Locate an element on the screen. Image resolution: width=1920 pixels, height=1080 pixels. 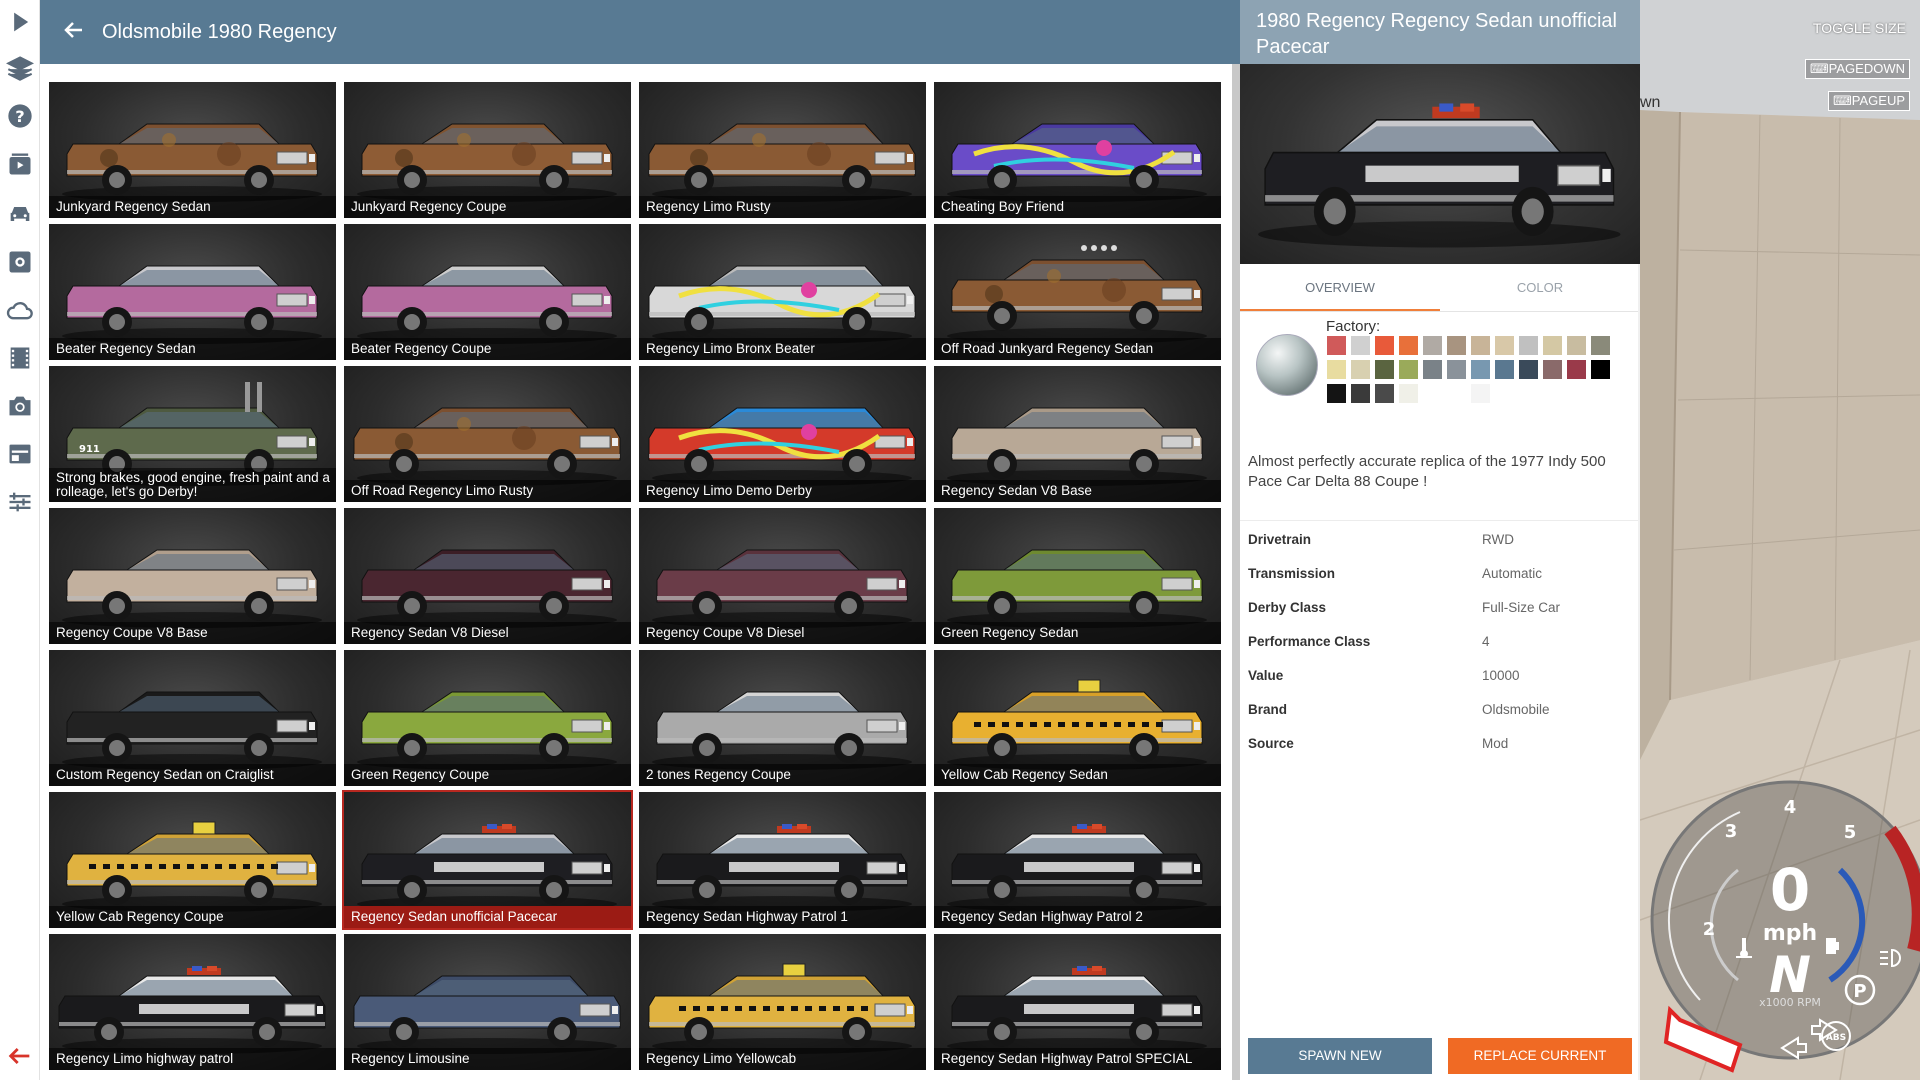
config-tile: Regency Sedan V8 Diesel is located at coordinates (487, 576).